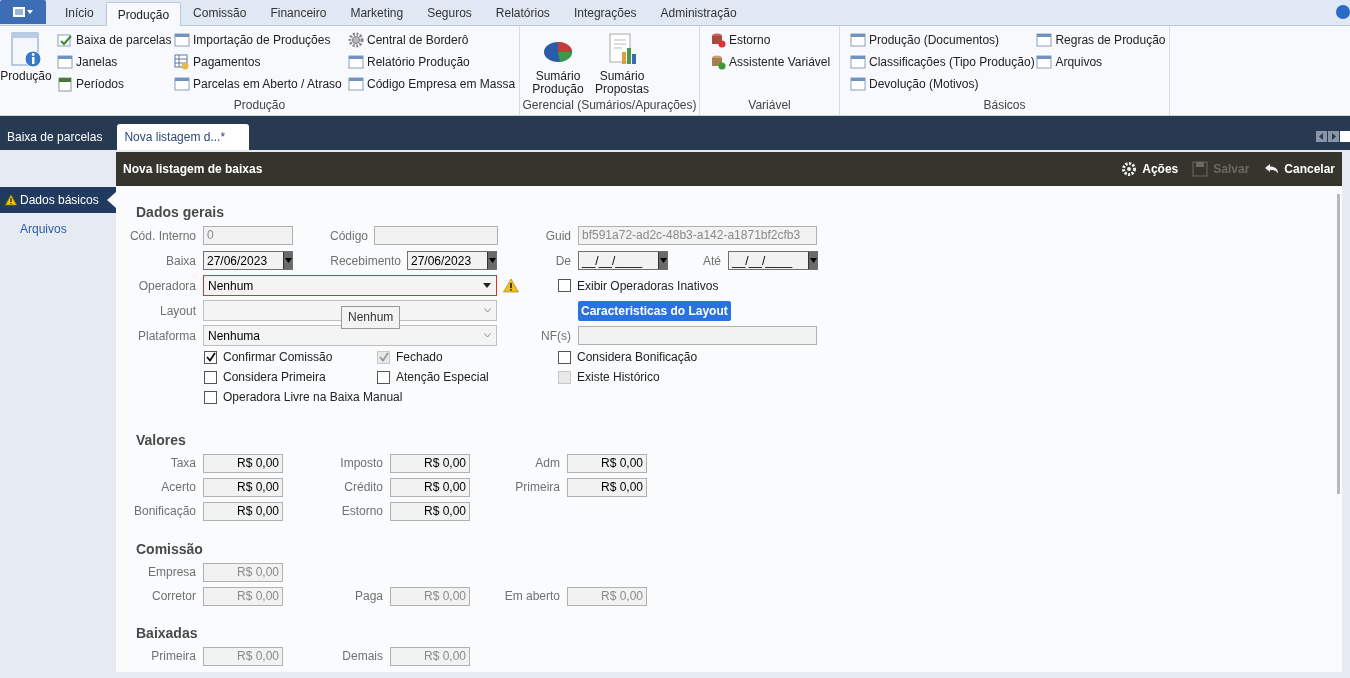  Describe the element at coordinates (555, 336) in the screenshot. I see `field-label: NF(s)` at that location.